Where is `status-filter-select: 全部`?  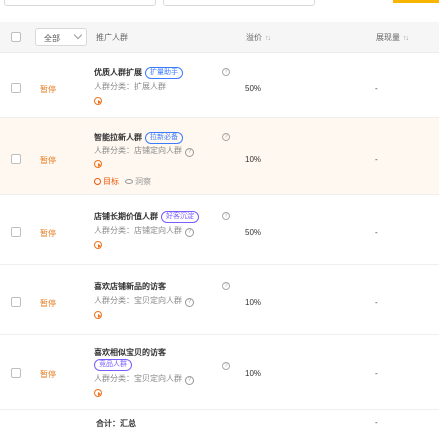 status-filter-select: 全部 is located at coordinates (61, 37).